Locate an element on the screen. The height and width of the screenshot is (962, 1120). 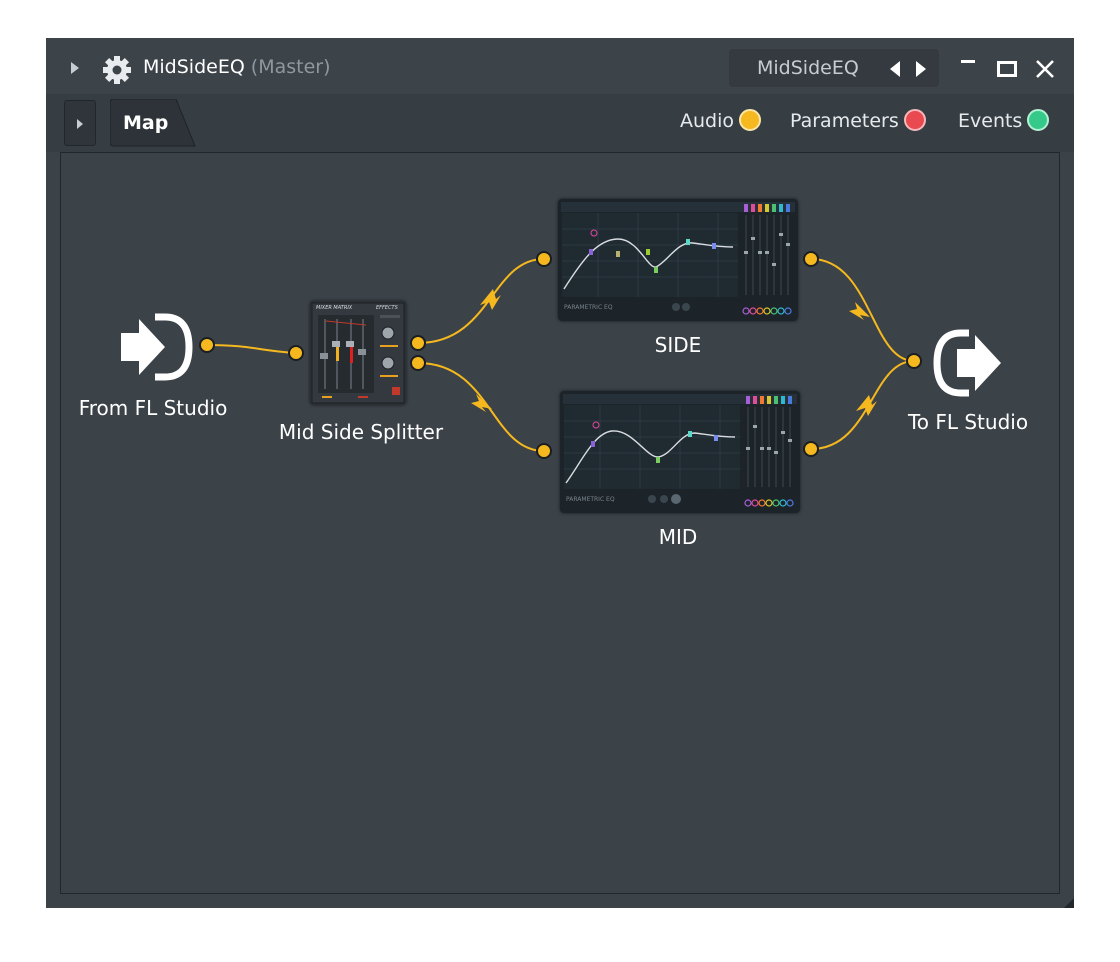
tab-map-label: Map is located at coordinates (146, 123).